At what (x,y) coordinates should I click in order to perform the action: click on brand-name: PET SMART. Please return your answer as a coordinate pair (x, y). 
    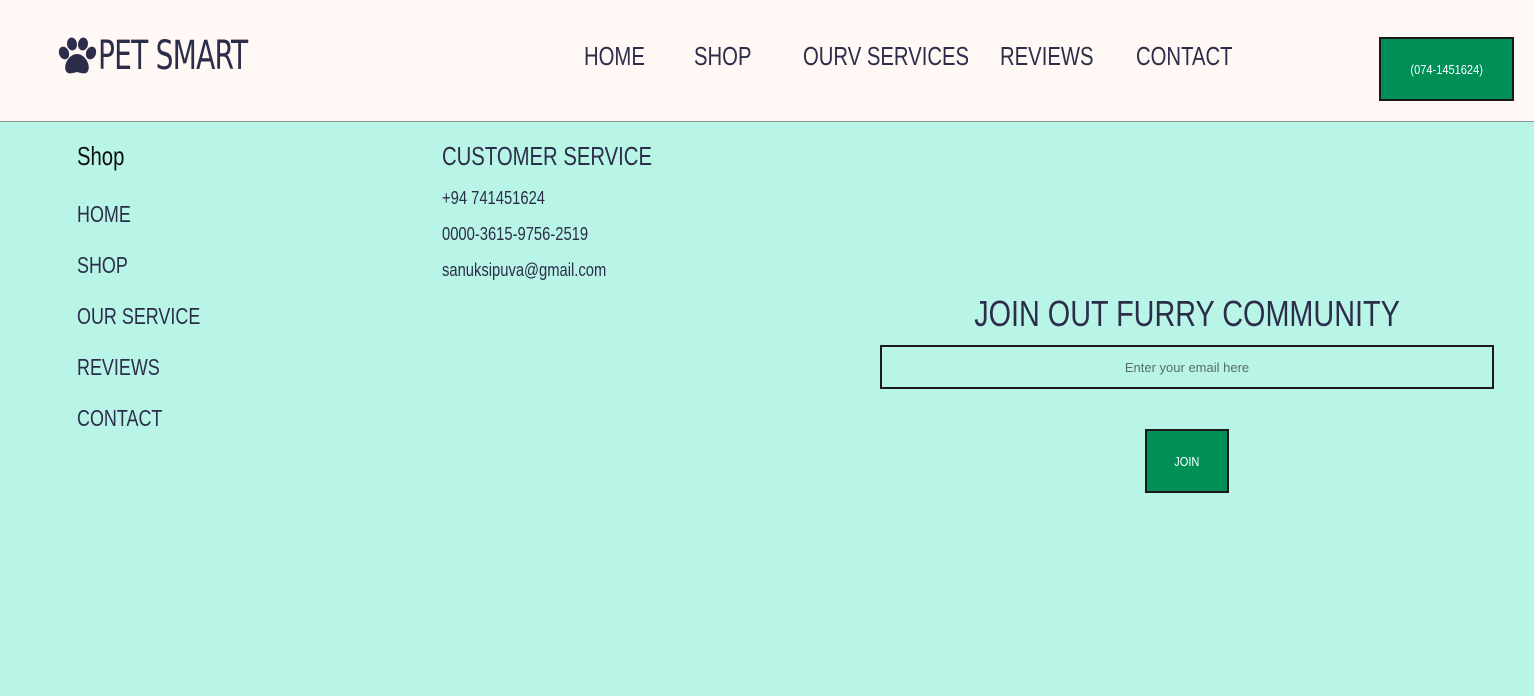
    Looking at the image, I should click on (173, 56).